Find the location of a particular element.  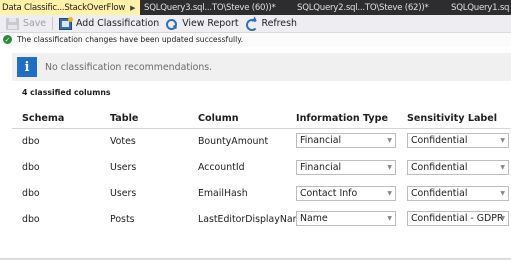

cell-column: BountyAmount is located at coordinates (233, 141).